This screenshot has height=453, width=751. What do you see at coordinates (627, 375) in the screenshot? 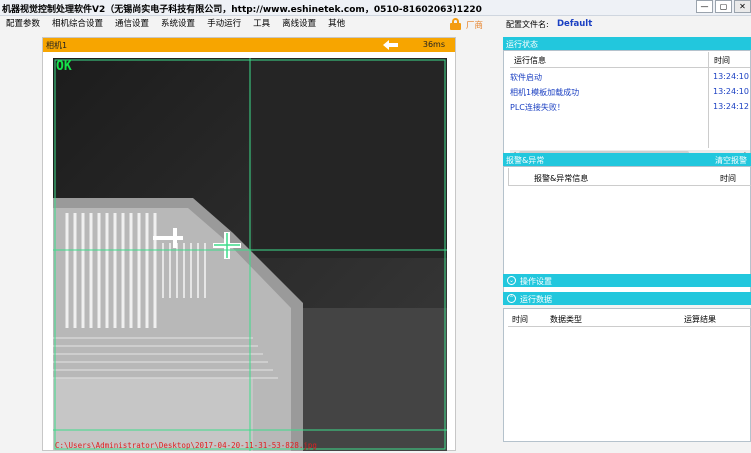
I see `run-data-table: 时间 数据类型 运算结果` at bounding box center [627, 375].